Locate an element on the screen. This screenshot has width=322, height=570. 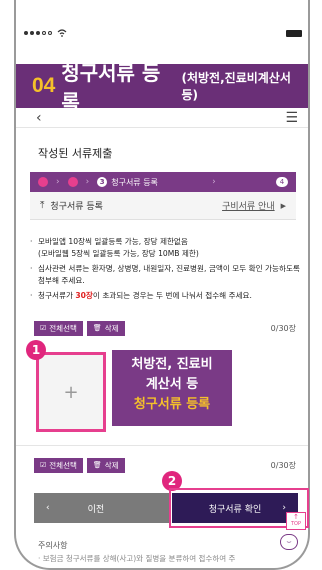
wifi-icon is located at coordinates (62, 33).